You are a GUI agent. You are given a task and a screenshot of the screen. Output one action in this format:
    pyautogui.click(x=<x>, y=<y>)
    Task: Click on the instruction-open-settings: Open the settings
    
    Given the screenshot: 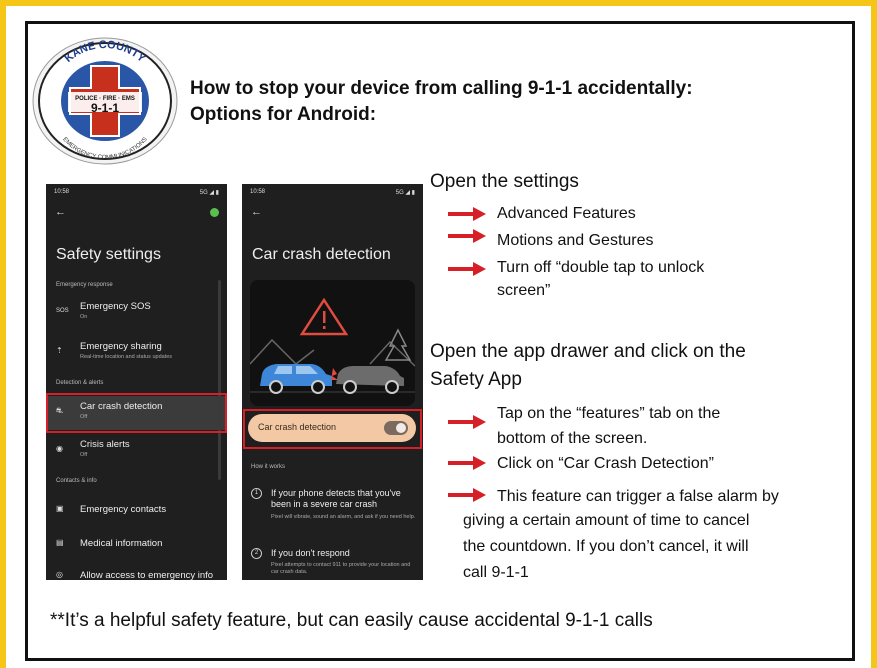 What is the action you would take?
    pyautogui.click(x=504, y=181)
    